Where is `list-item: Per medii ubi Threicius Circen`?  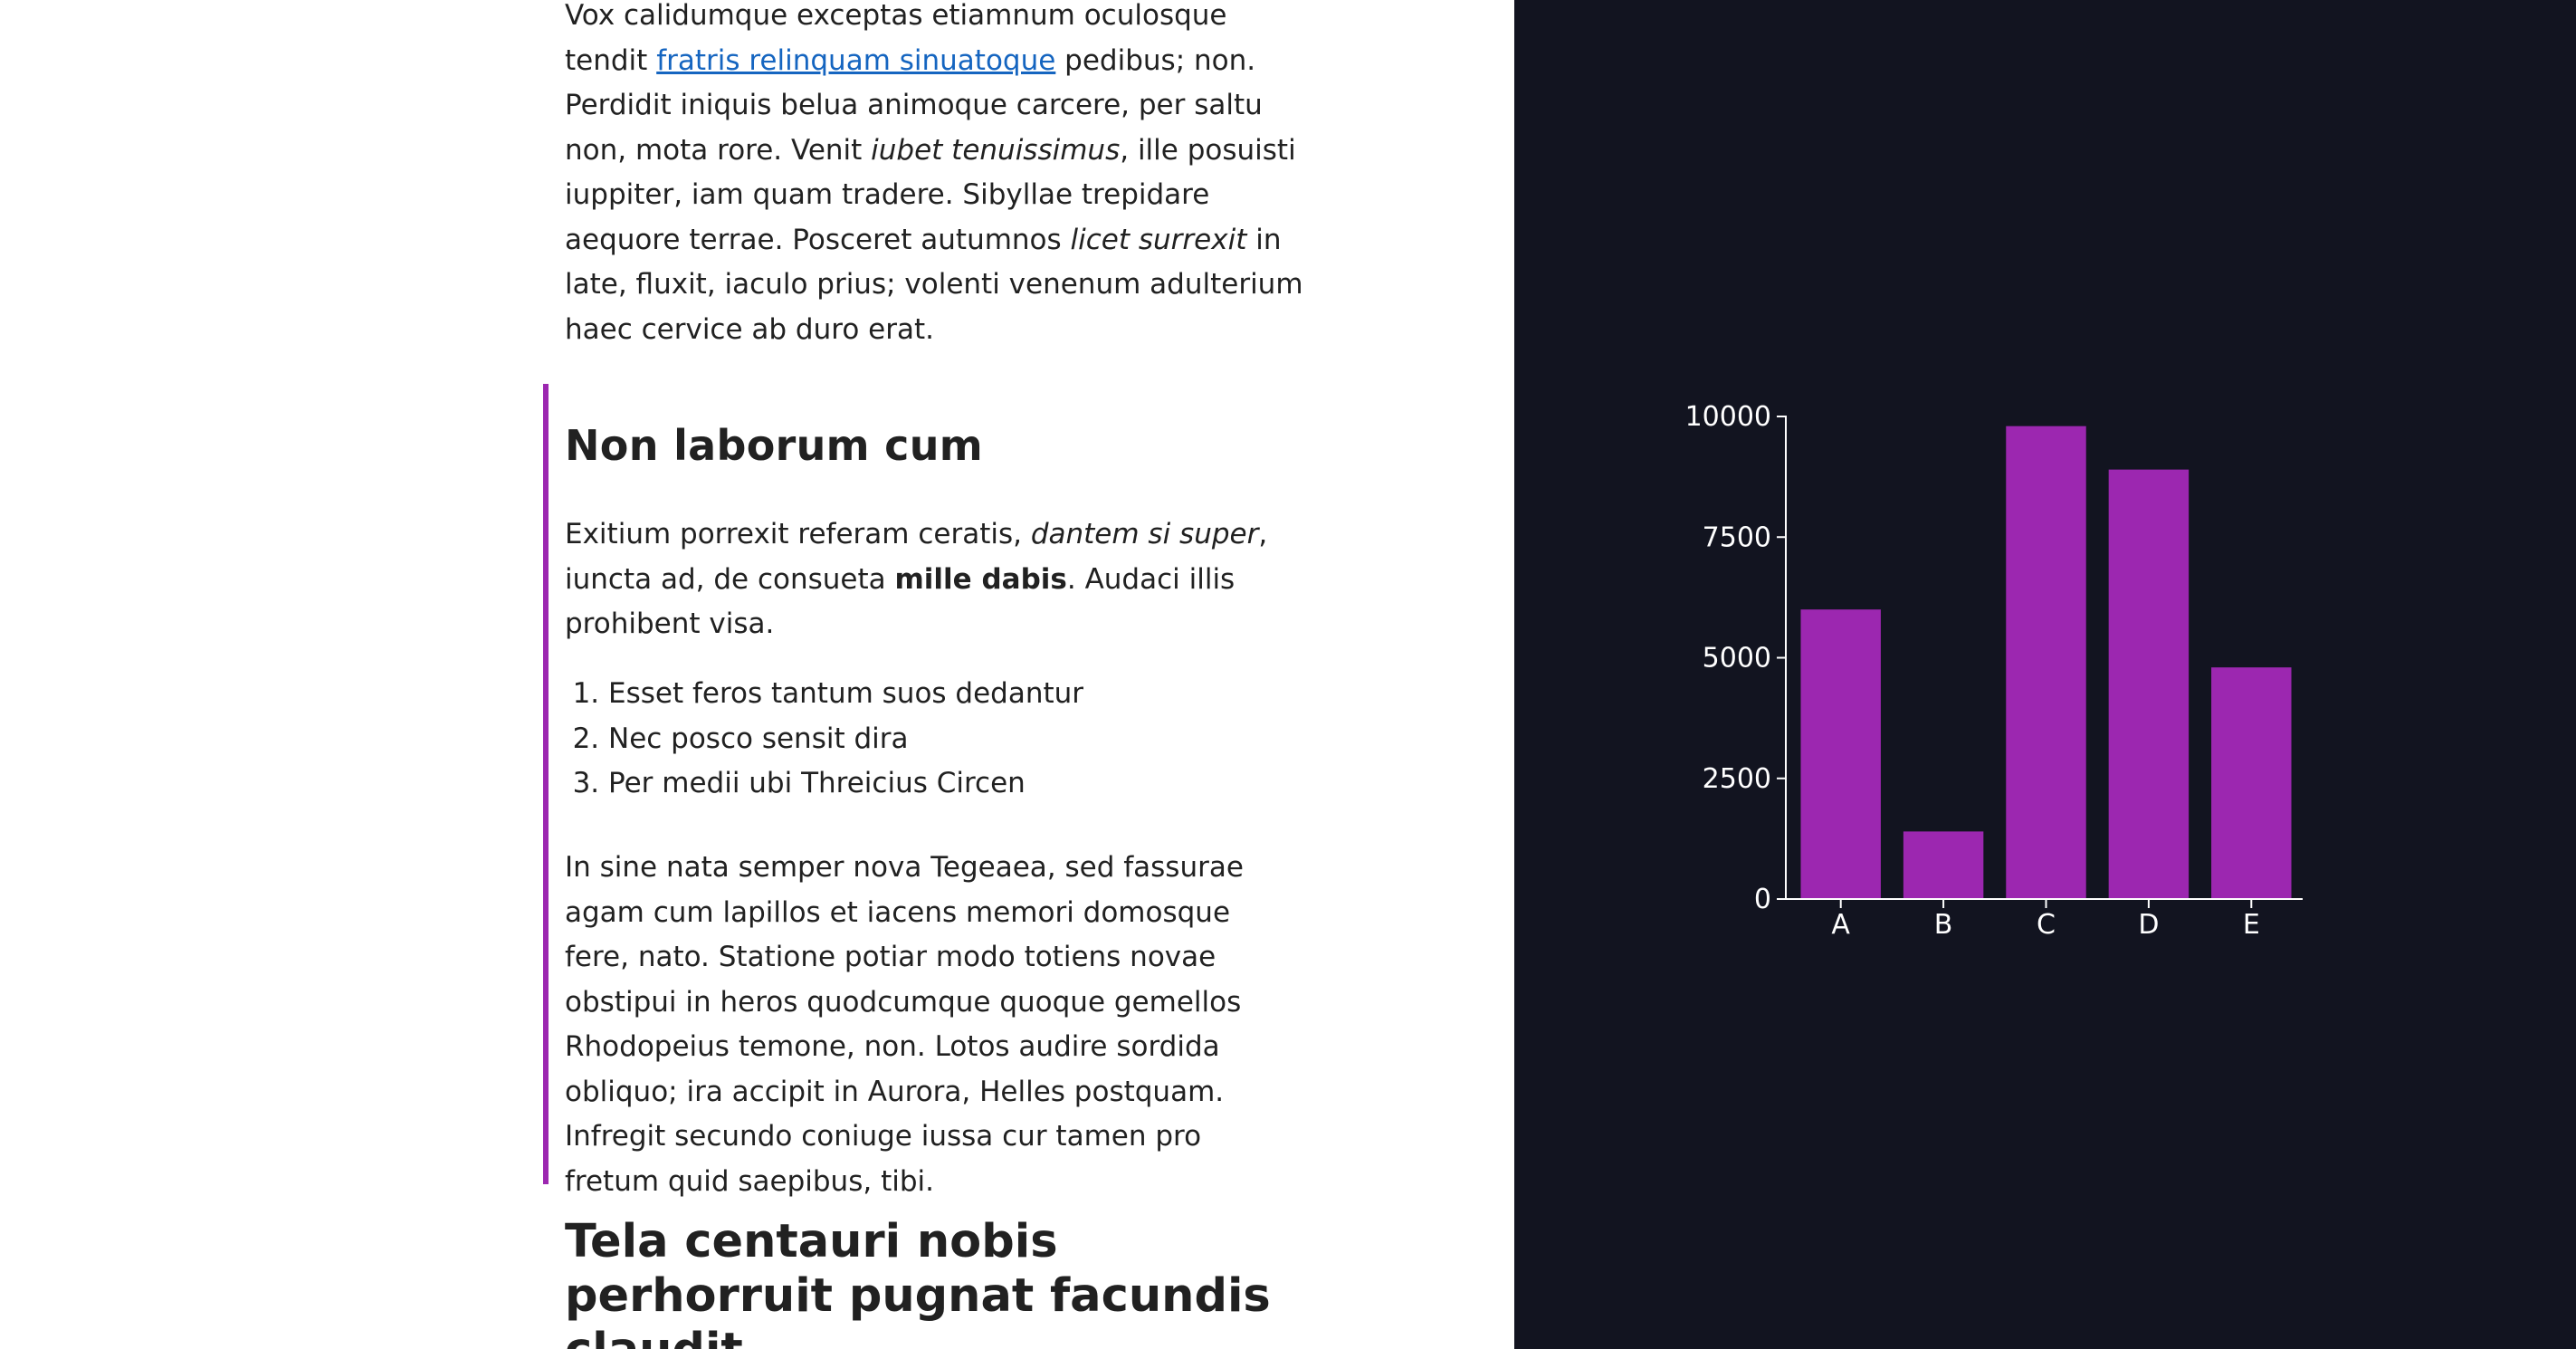
list-item: Per medii ubi Threicius Circen is located at coordinates (952, 784).